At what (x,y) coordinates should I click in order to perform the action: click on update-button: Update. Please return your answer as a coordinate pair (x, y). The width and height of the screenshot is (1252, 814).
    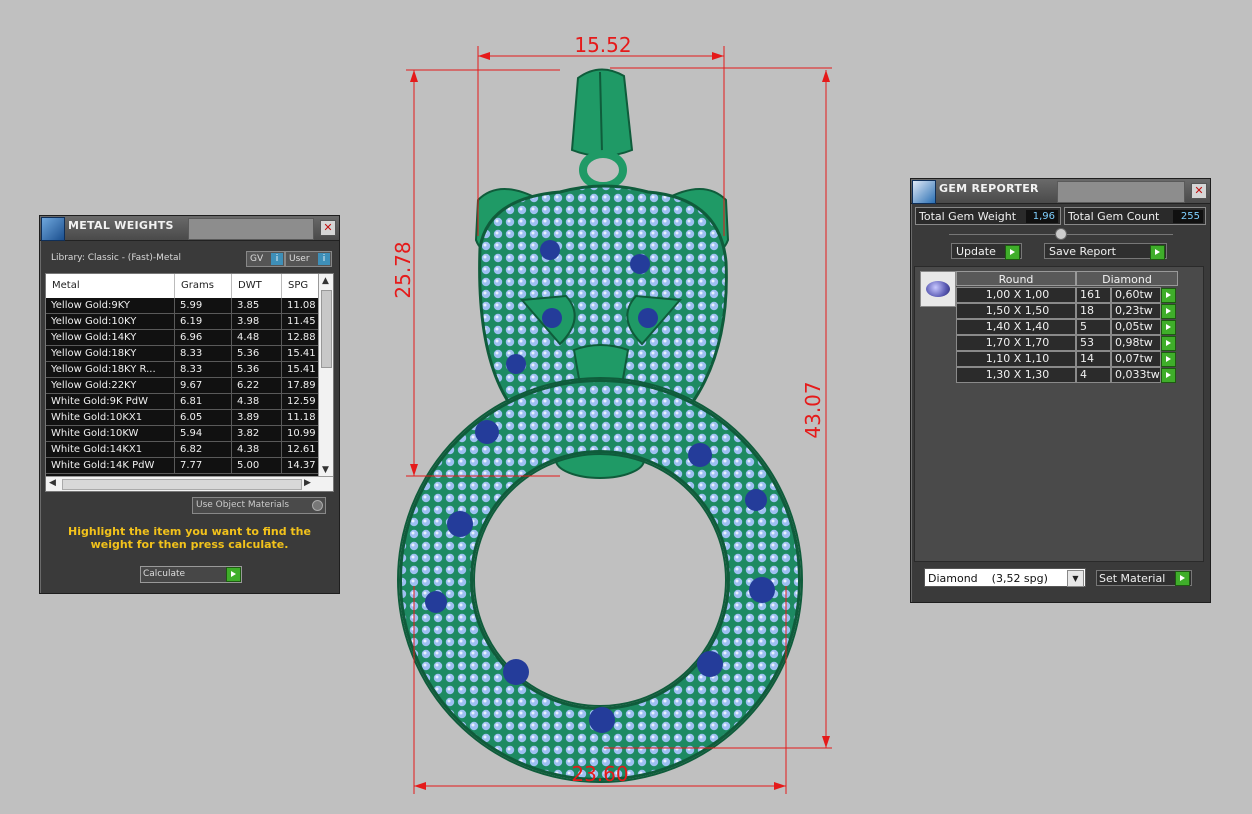
    Looking at the image, I should click on (986, 251).